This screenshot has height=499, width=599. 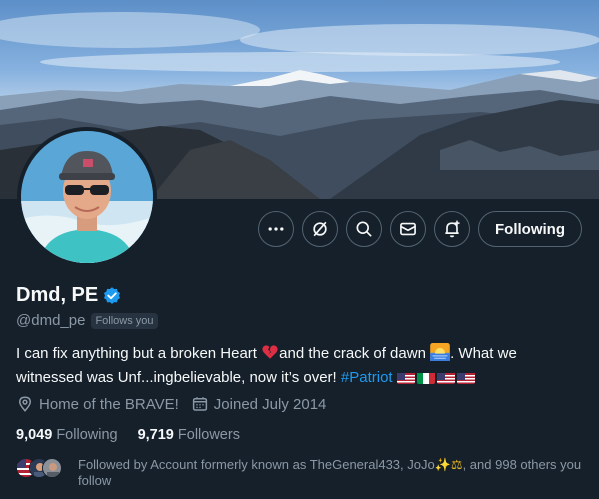 I want to click on message-button, so click(x=408, y=229).